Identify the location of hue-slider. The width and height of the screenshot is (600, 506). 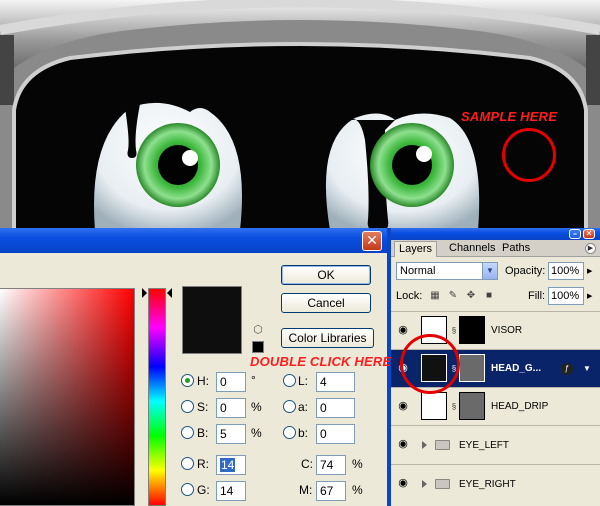
(157, 397).